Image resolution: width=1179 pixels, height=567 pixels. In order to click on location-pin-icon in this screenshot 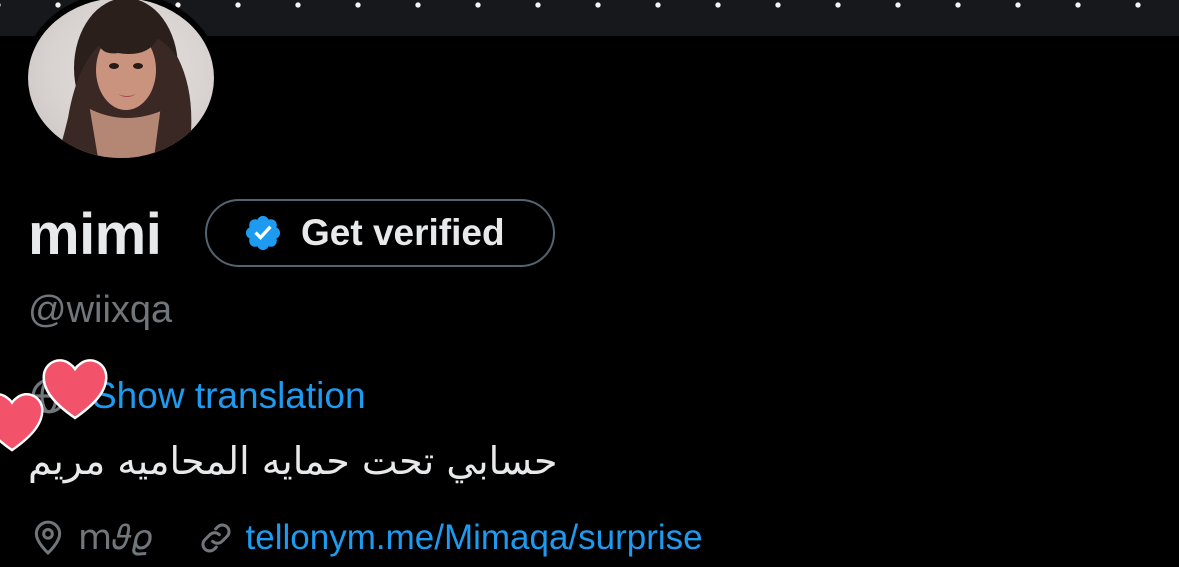, I will do `click(48, 538)`.